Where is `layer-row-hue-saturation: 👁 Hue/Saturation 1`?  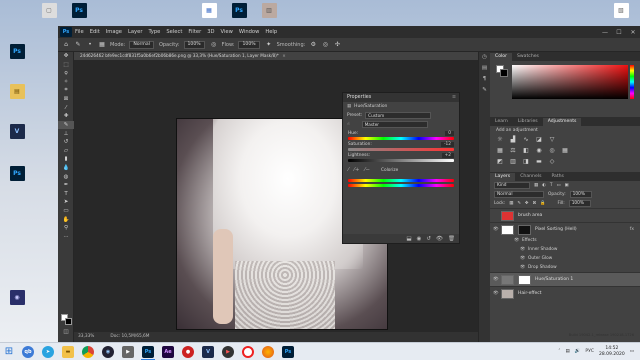
layer-row-hue-saturation: 👁 Hue/Saturation 1 is located at coordinates (565, 279).